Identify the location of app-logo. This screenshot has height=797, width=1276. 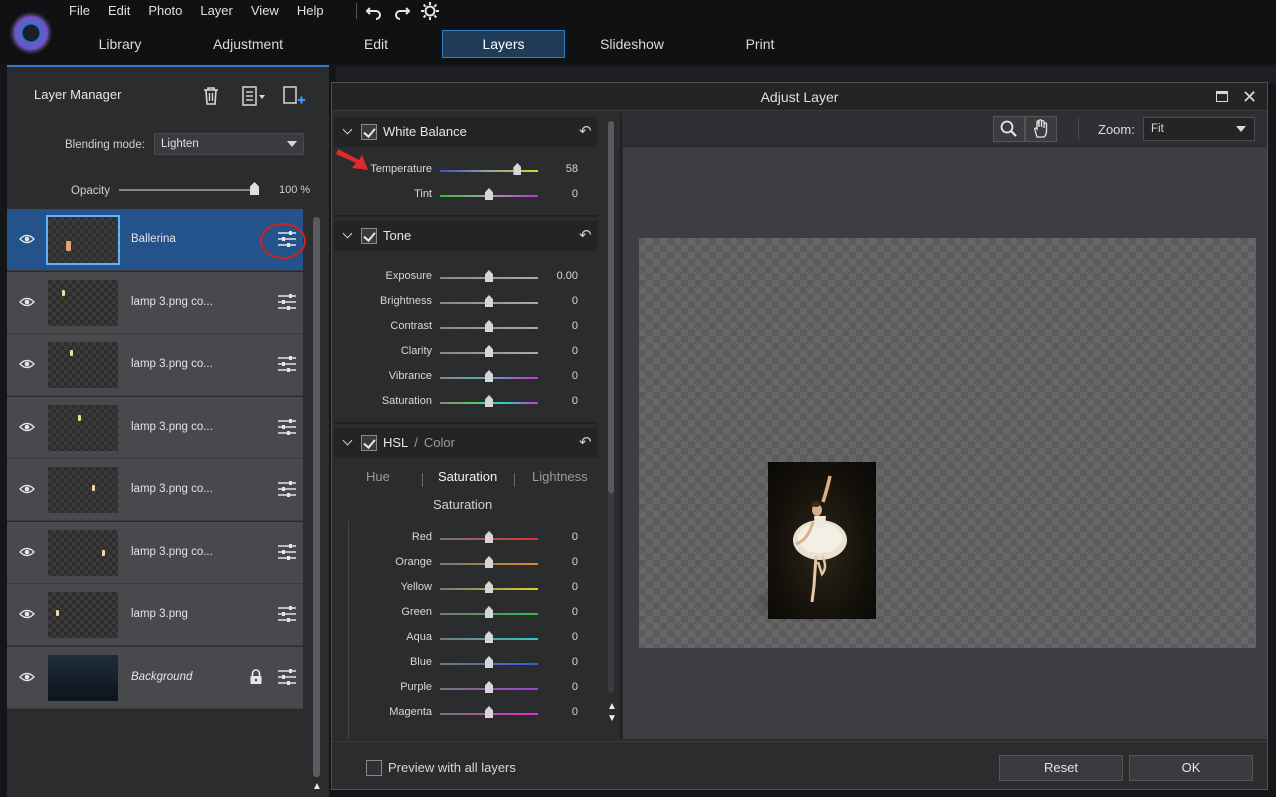
(31, 33).